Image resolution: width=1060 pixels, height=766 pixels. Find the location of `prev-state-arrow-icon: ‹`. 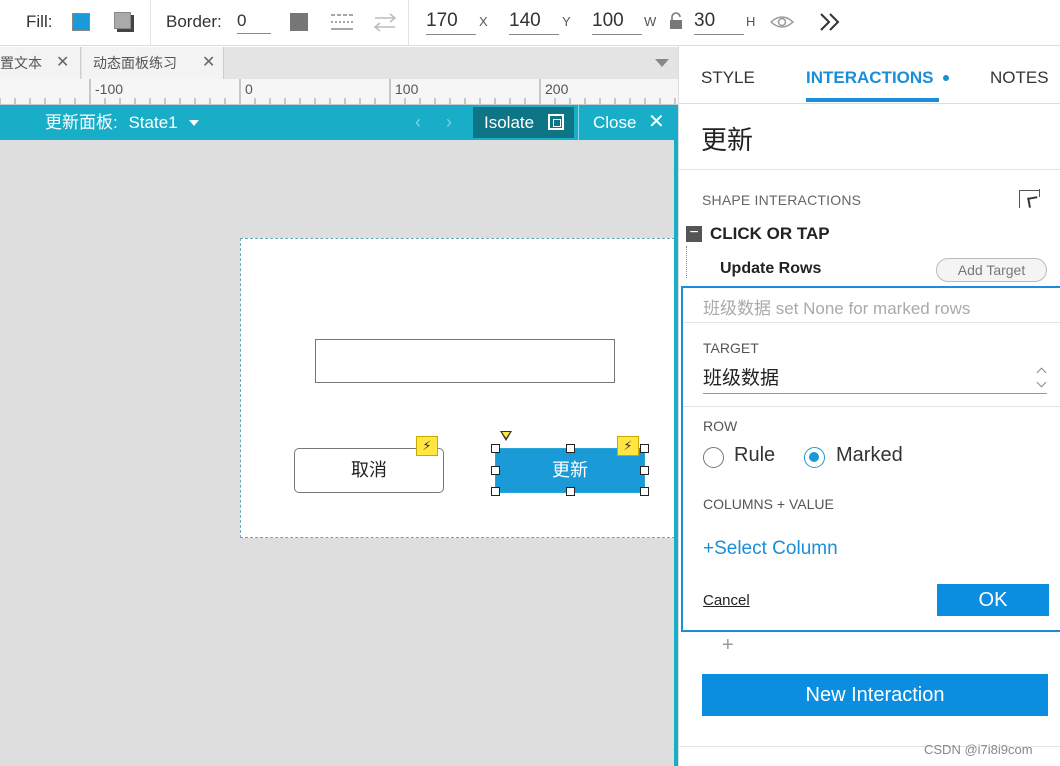

prev-state-arrow-icon: ‹ is located at coordinates (418, 122).